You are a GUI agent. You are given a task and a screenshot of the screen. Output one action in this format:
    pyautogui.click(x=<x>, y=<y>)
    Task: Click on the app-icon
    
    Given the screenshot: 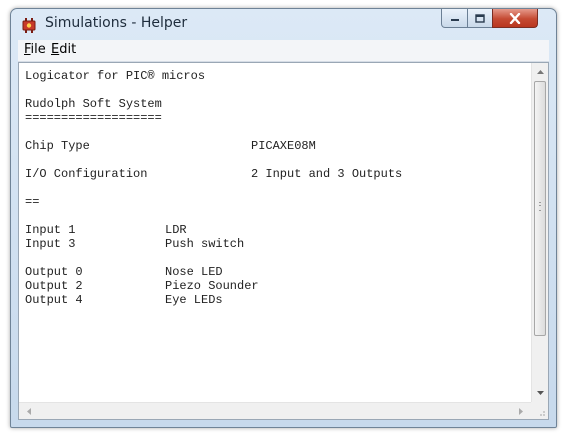 What is the action you would take?
    pyautogui.click(x=29, y=25)
    